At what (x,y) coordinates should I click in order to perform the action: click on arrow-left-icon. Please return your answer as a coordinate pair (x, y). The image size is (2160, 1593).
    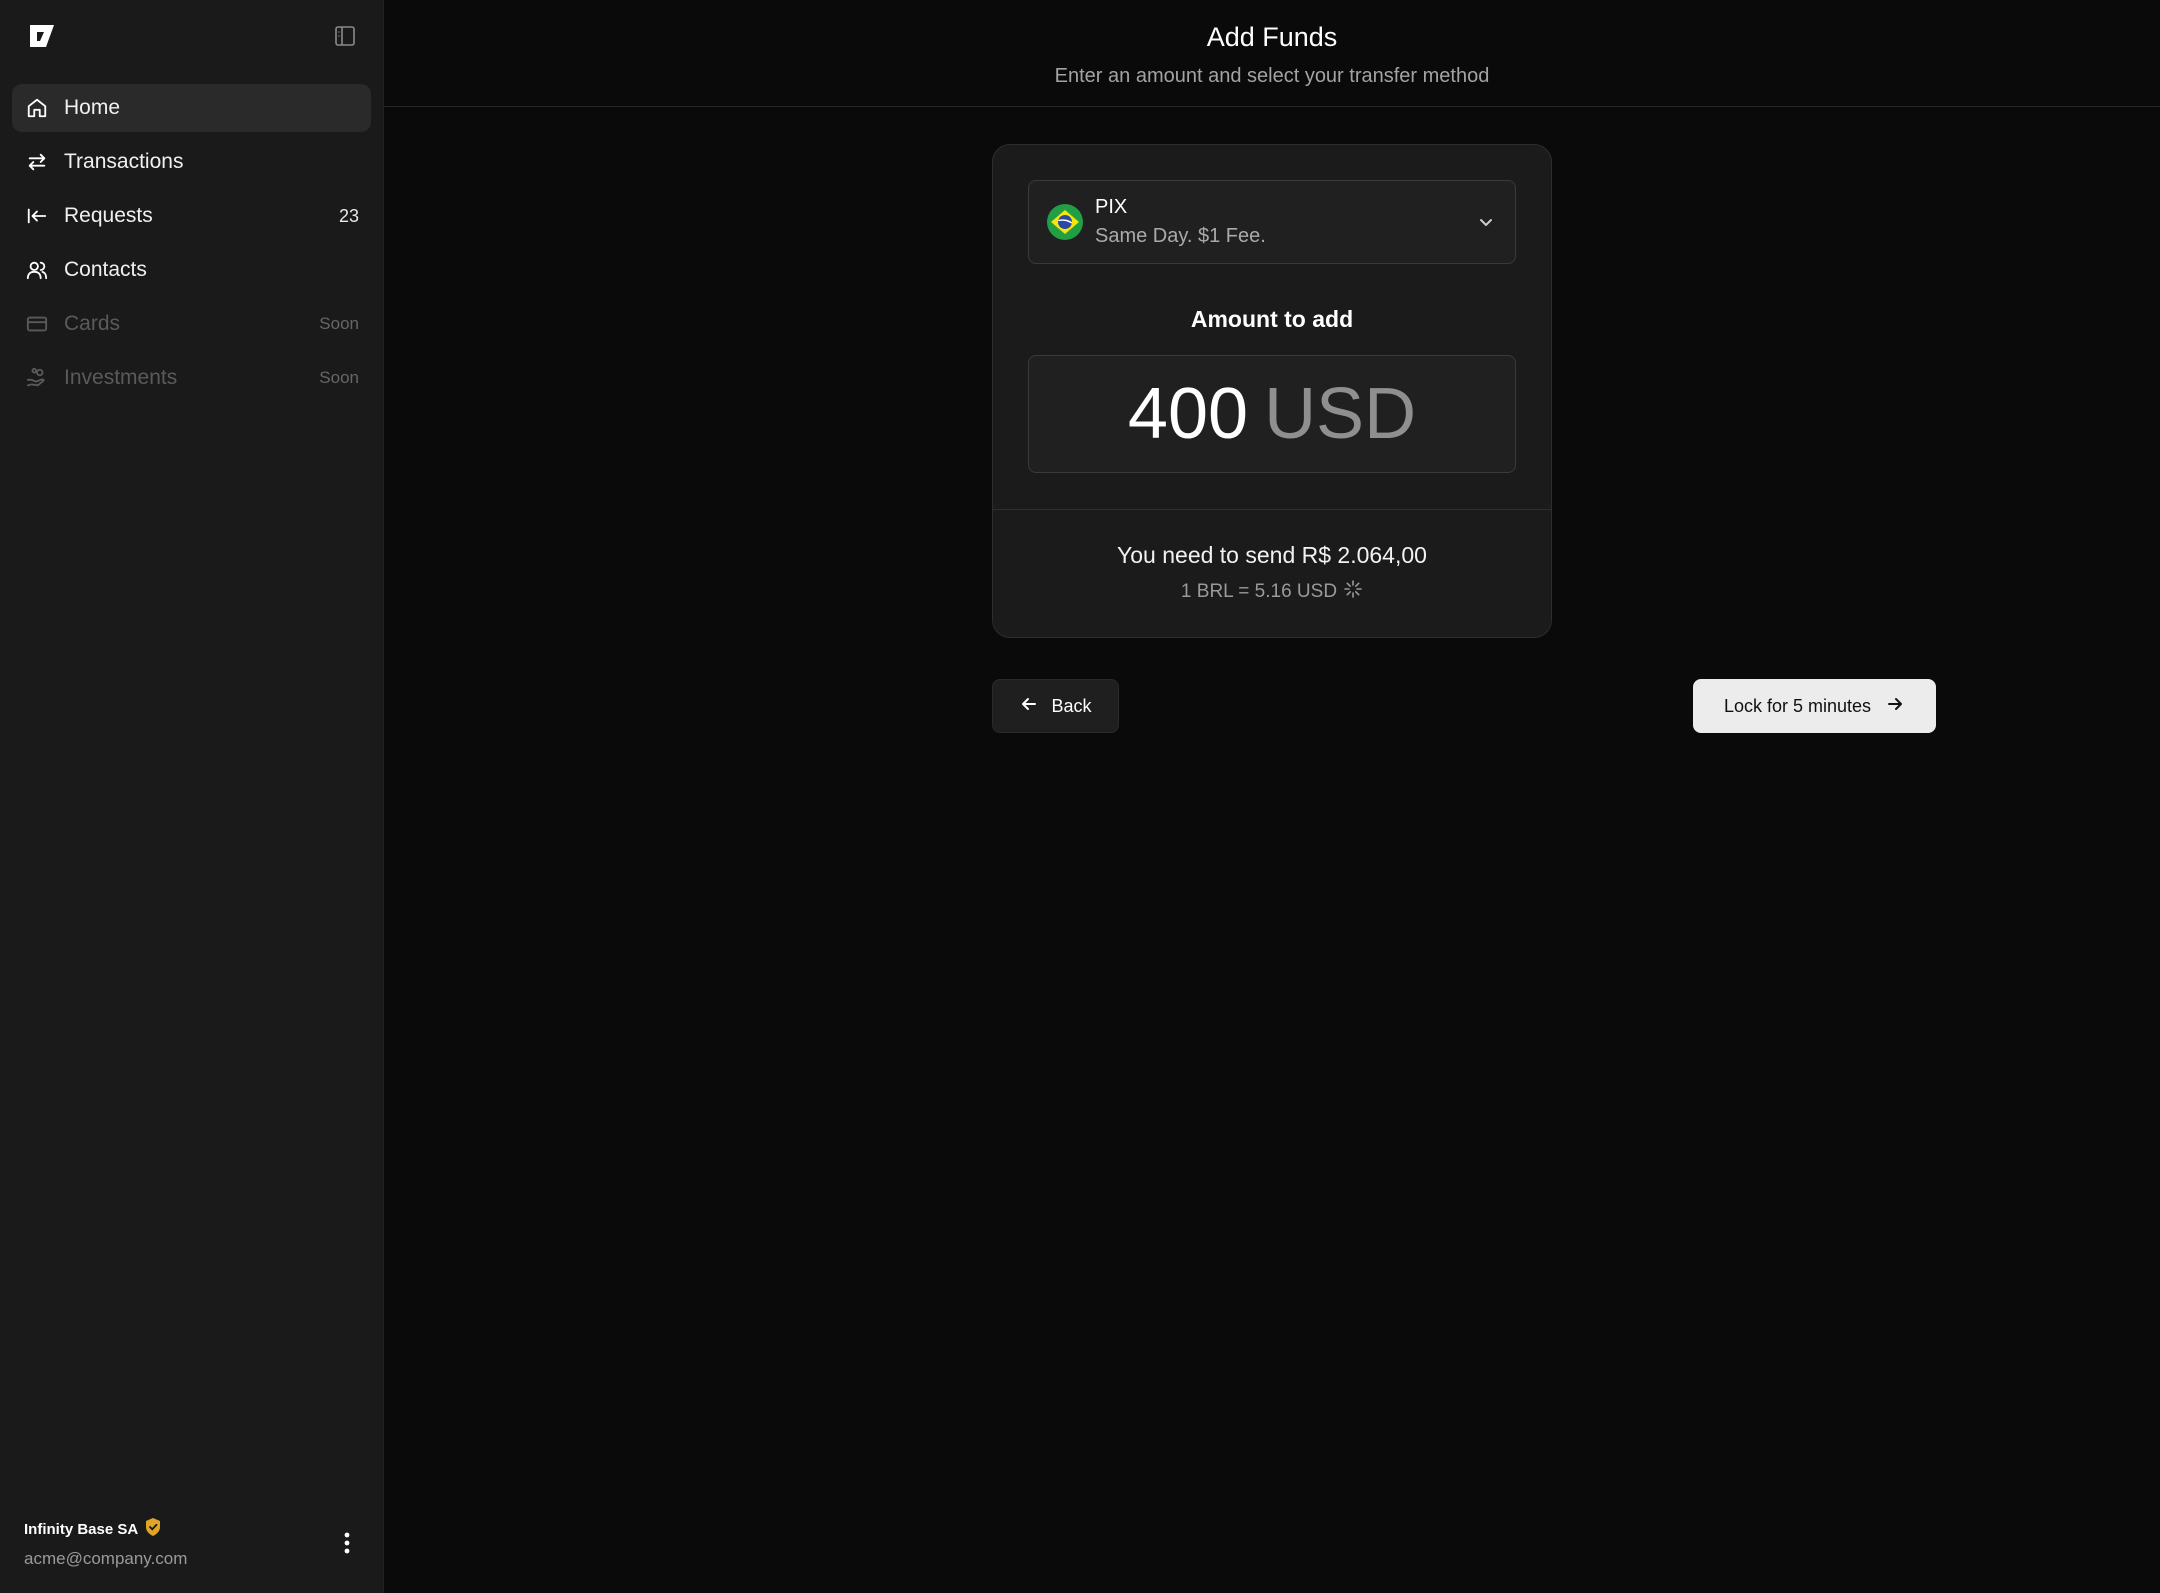
    Looking at the image, I should click on (1029, 706).